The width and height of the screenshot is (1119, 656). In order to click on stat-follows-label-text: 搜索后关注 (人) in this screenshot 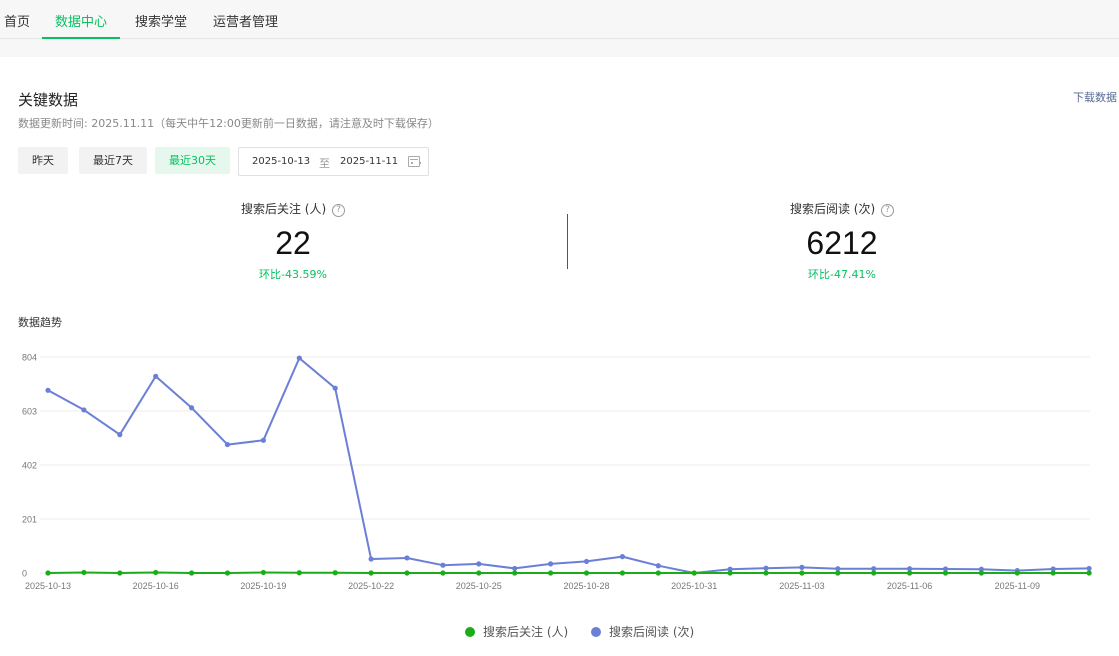, I will do `click(283, 209)`.